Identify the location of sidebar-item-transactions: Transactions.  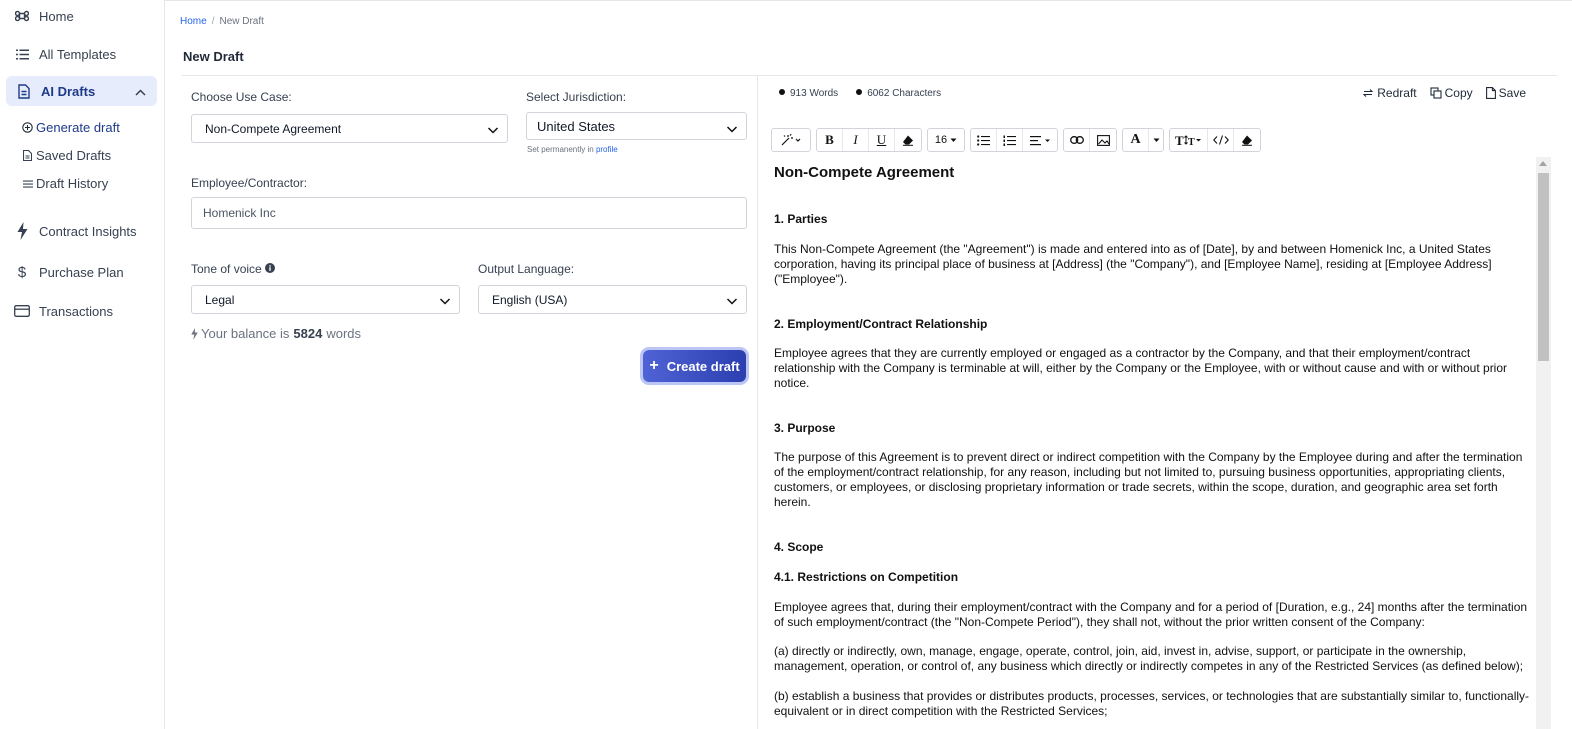
(63, 311).